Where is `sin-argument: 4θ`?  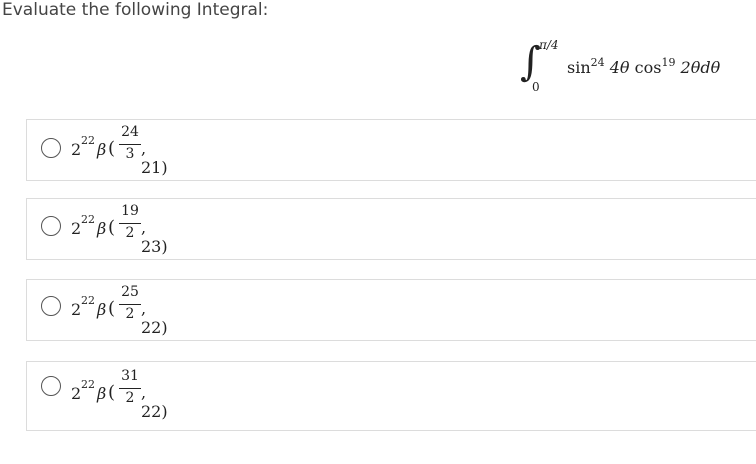 sin-argument: 4θ is located at coordinates (619, 67).